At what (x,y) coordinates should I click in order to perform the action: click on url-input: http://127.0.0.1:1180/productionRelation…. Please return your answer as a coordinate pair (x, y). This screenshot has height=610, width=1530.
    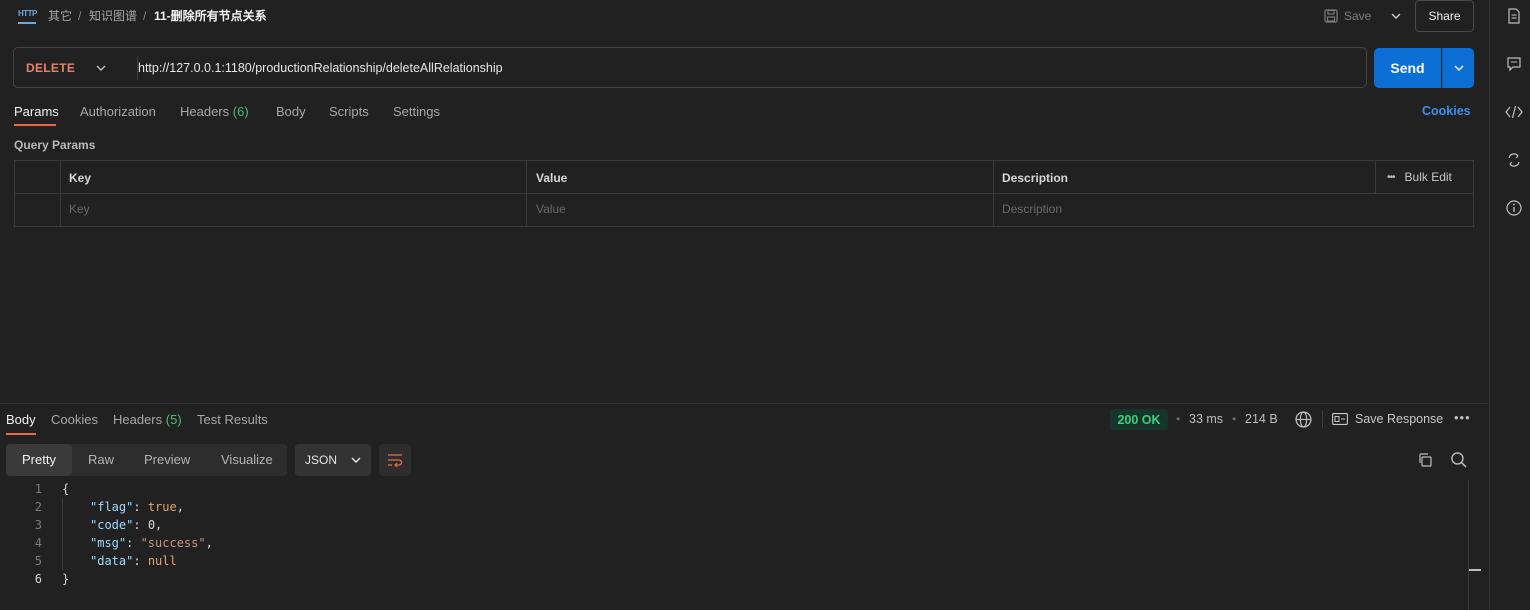
    Looking at the image, I should click on (320, 68).